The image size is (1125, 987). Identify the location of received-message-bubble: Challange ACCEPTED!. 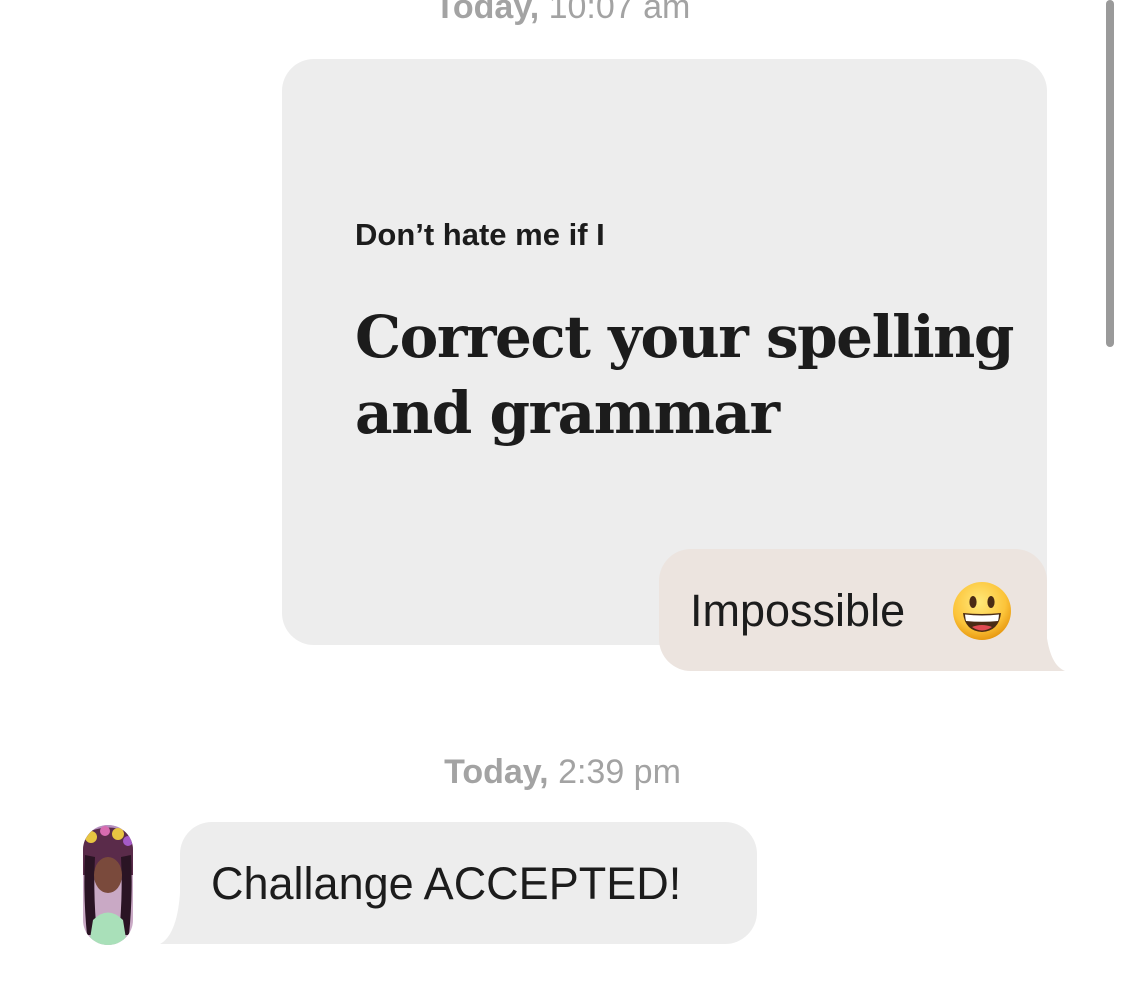
(468, 883).